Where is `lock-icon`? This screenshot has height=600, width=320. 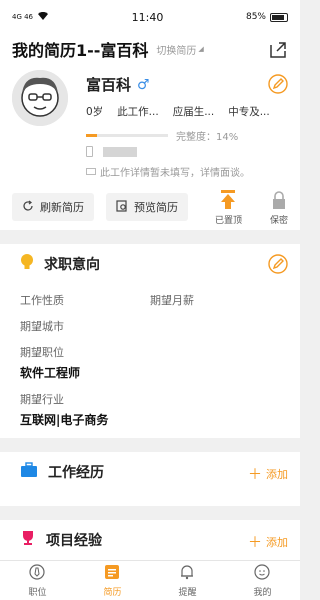 lock-icon is located at coordinates (279, 201).